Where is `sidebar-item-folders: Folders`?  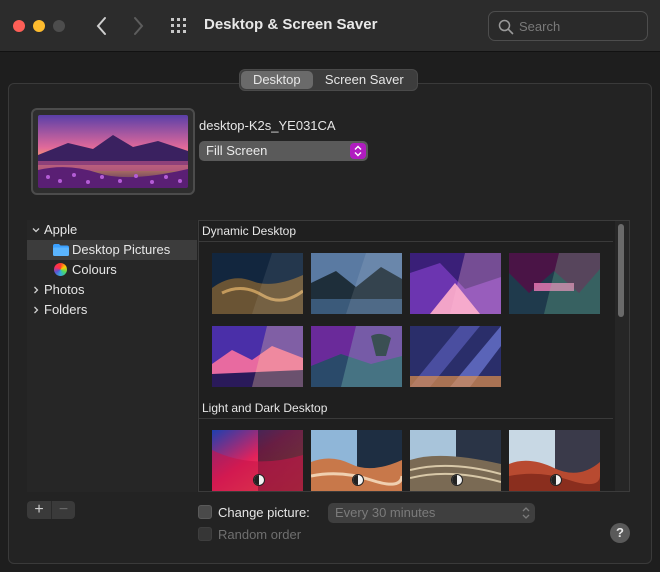
sidebar-item-folders: Folders is located at coordinates (112, 310).